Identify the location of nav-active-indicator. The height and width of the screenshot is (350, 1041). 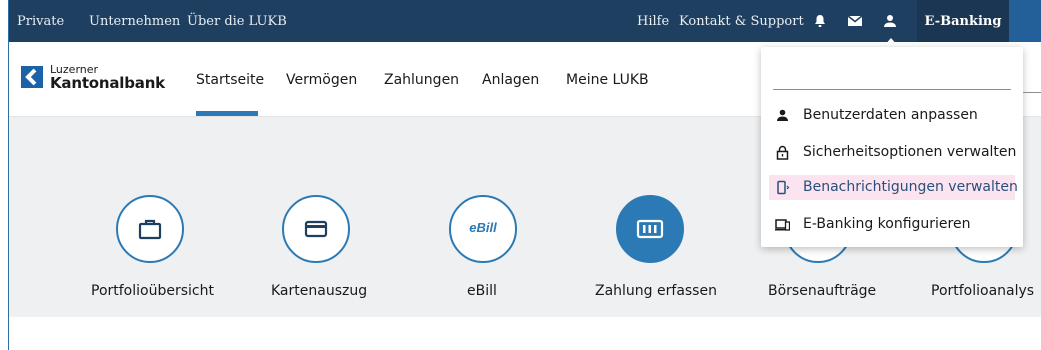
(227, 113).